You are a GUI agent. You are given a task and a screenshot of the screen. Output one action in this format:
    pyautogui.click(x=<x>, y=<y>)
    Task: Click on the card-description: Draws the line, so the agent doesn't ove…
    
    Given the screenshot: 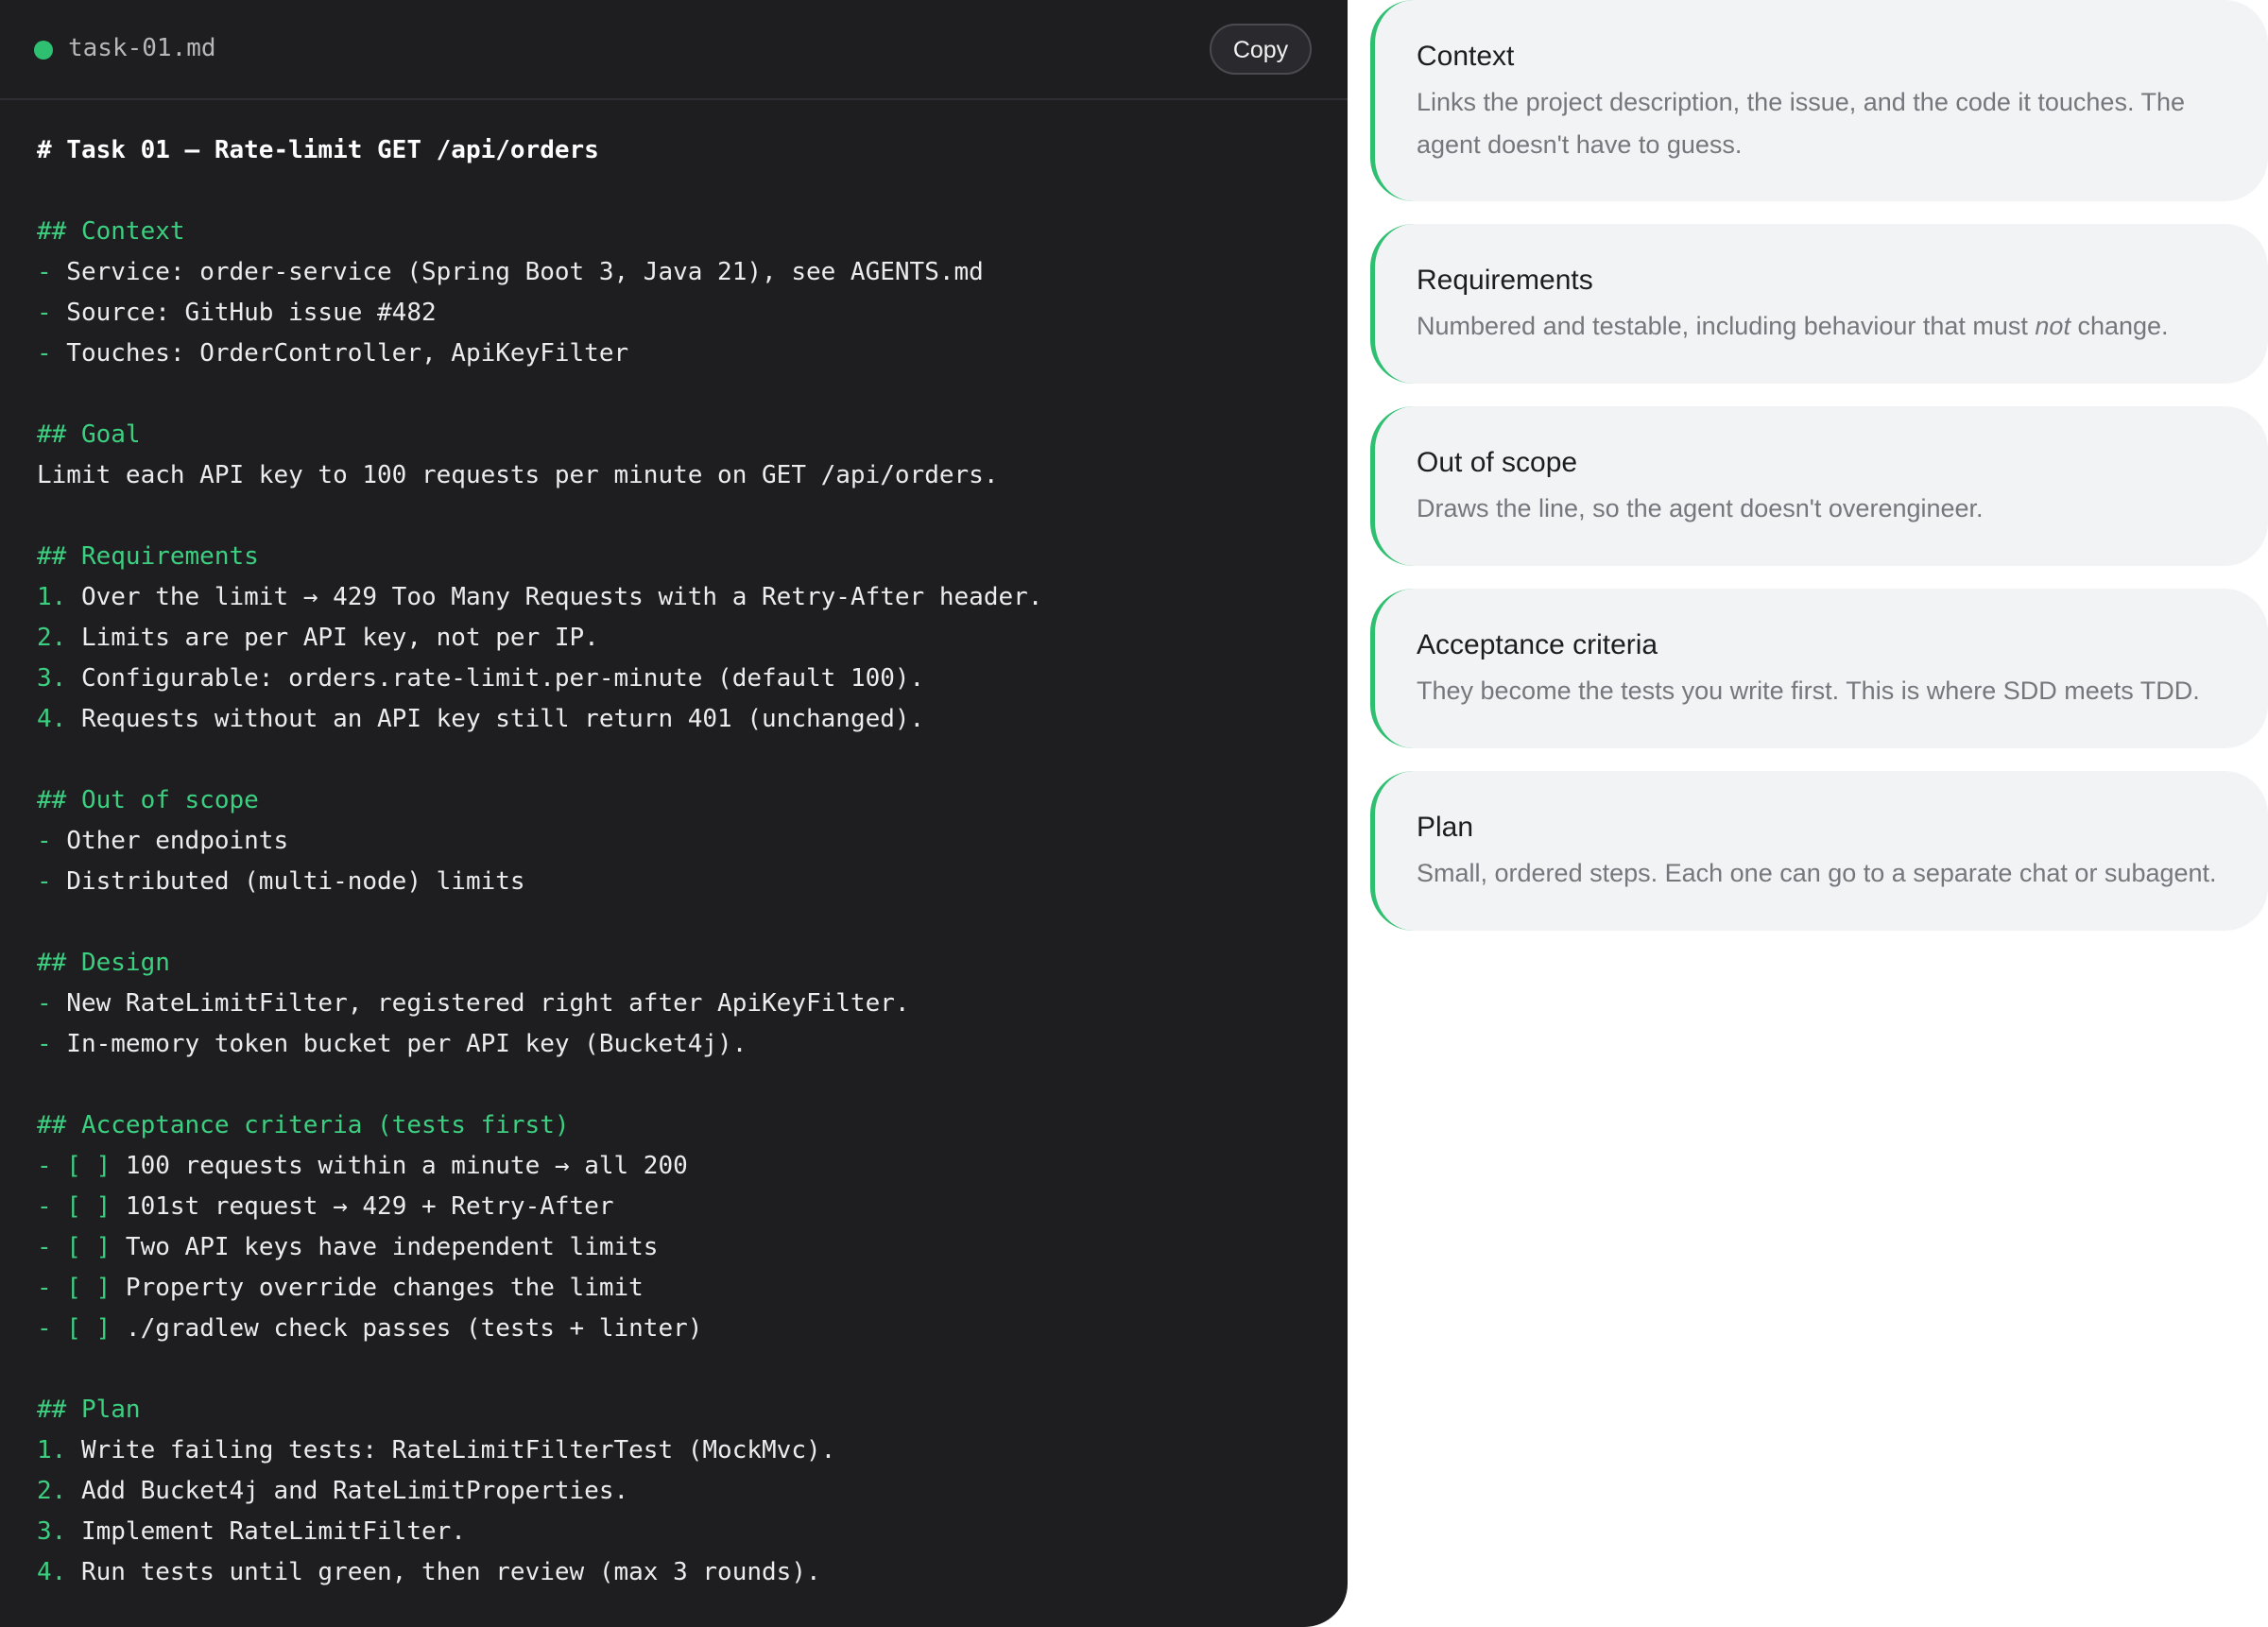 What is the action you would take?
    pyautogui.click(x=1700, y=508)
    